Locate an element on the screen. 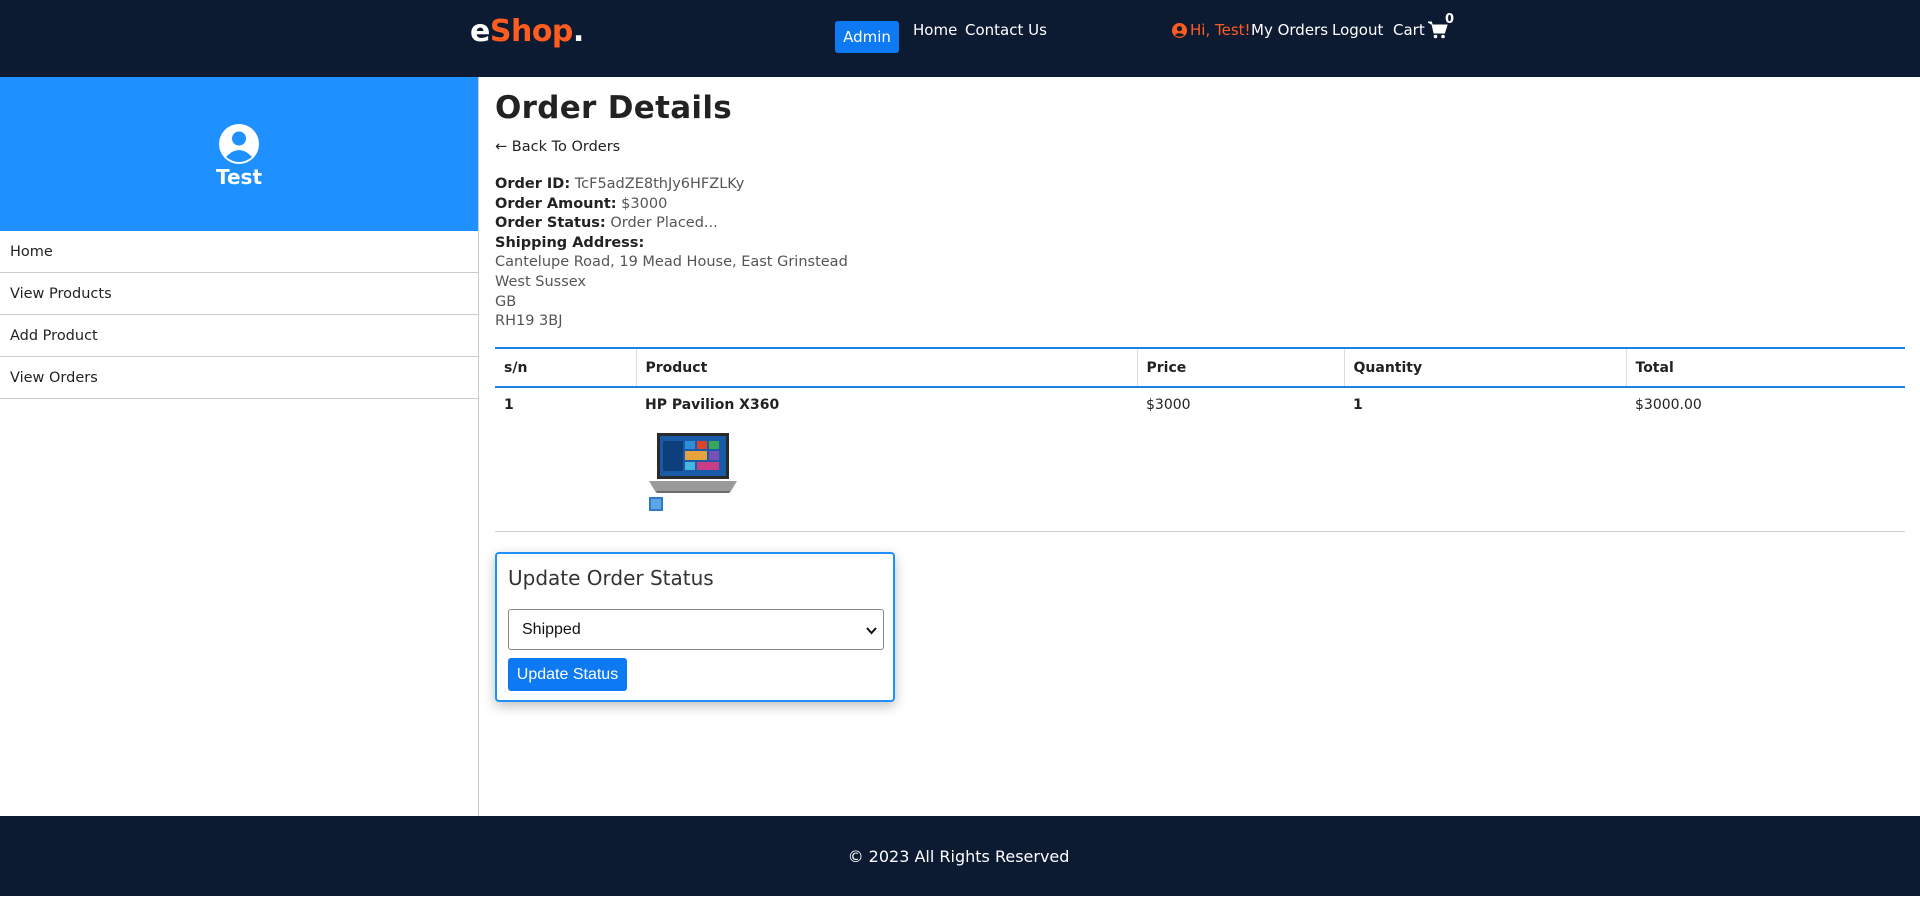 The height and width of the screenshot is (913, 1920). admin-button: Admin is located at coordinates (867, 37).